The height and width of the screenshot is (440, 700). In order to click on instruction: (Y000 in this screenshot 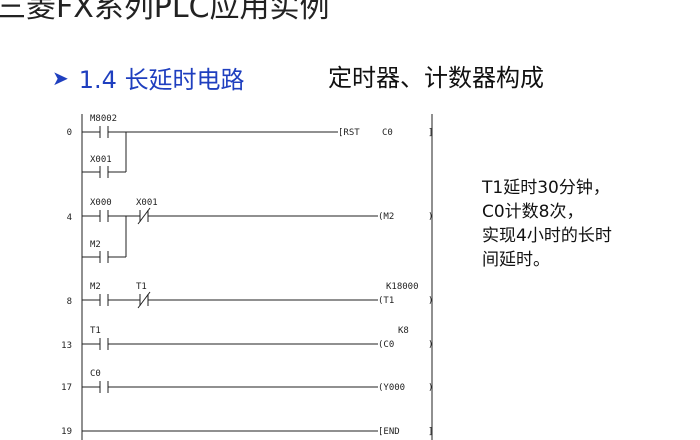, I will do `click(391, 388)`.